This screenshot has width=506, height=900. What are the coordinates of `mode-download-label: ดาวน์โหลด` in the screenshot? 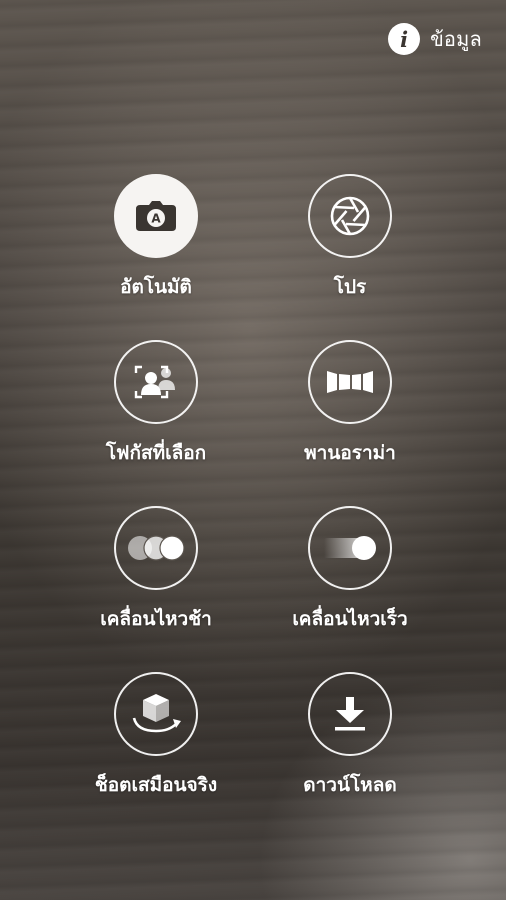 It's located at (350, 785).